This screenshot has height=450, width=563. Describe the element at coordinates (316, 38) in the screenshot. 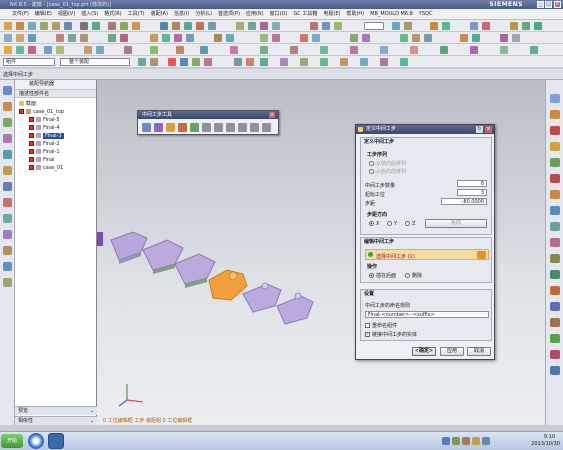

I see `drawing-icon` at that location.